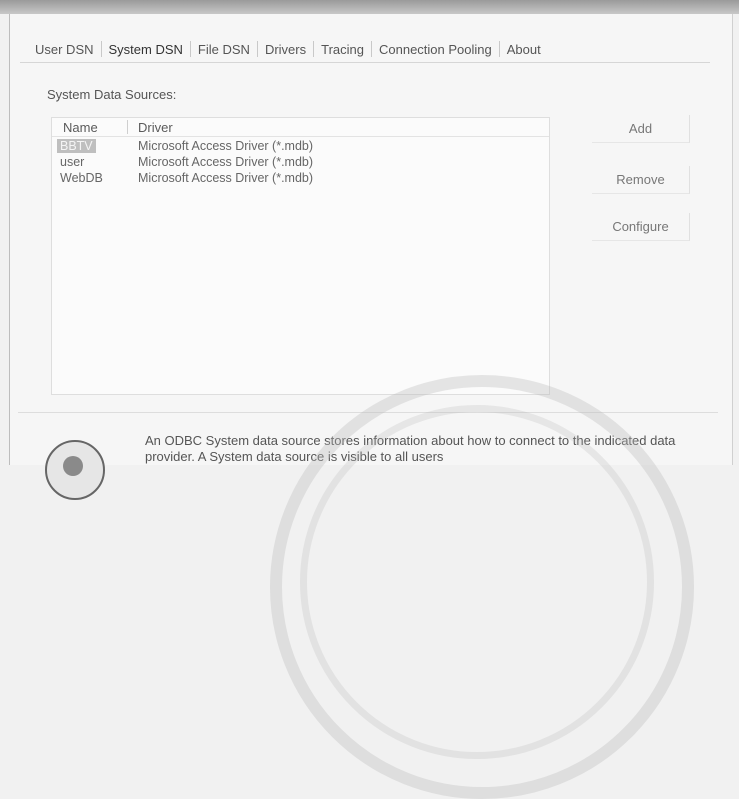  Describe the element at coordinates (155, 127) in the screenshot. I see `column-header-driver: Driver` at that location.